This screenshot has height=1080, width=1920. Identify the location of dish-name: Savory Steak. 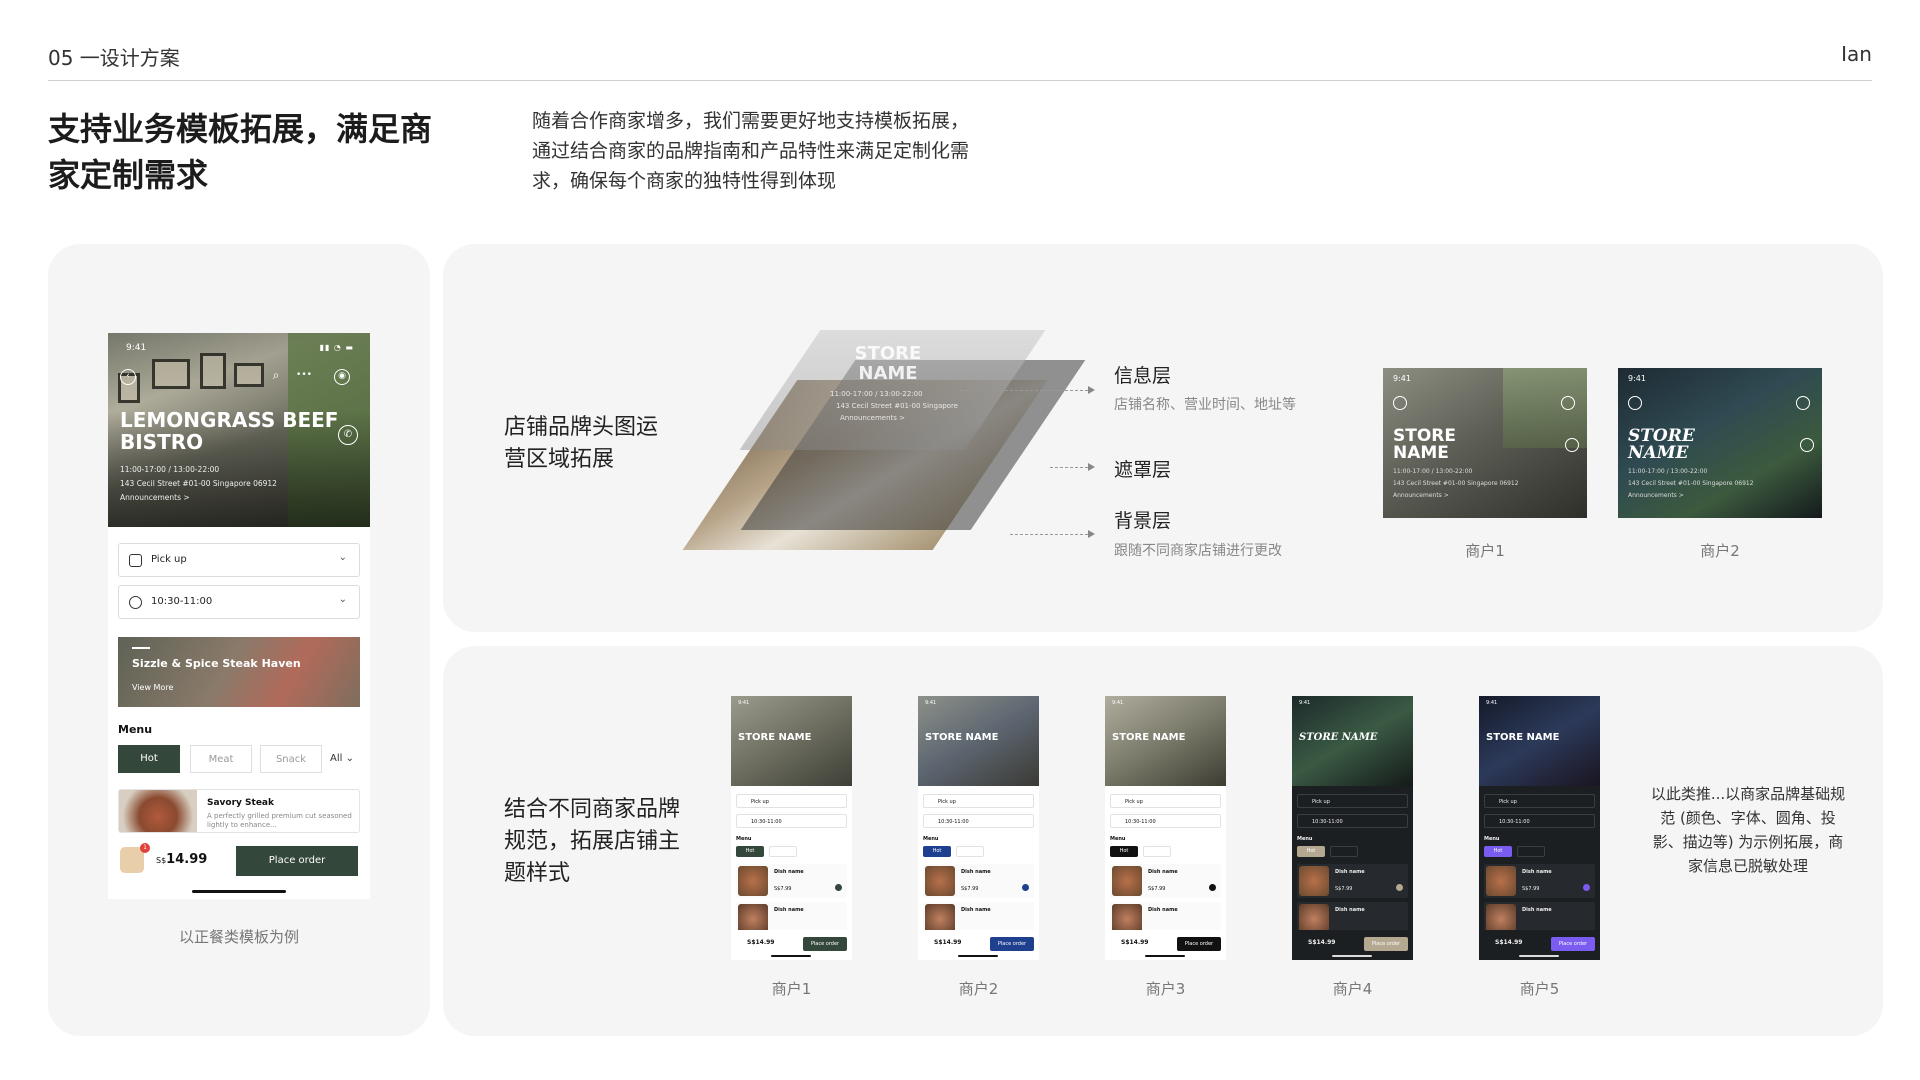
(240, 803).